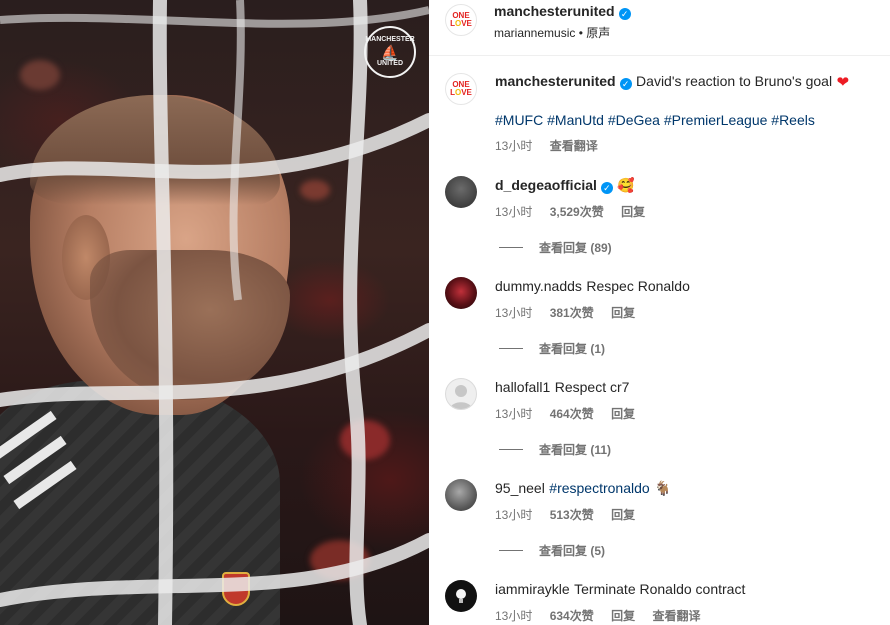 This screenshot has width=890, height=625. Describe the element at coordinates (660, 589) in the screenshot. I see `comment-text: Terminate Ronaldo contract` at that location.